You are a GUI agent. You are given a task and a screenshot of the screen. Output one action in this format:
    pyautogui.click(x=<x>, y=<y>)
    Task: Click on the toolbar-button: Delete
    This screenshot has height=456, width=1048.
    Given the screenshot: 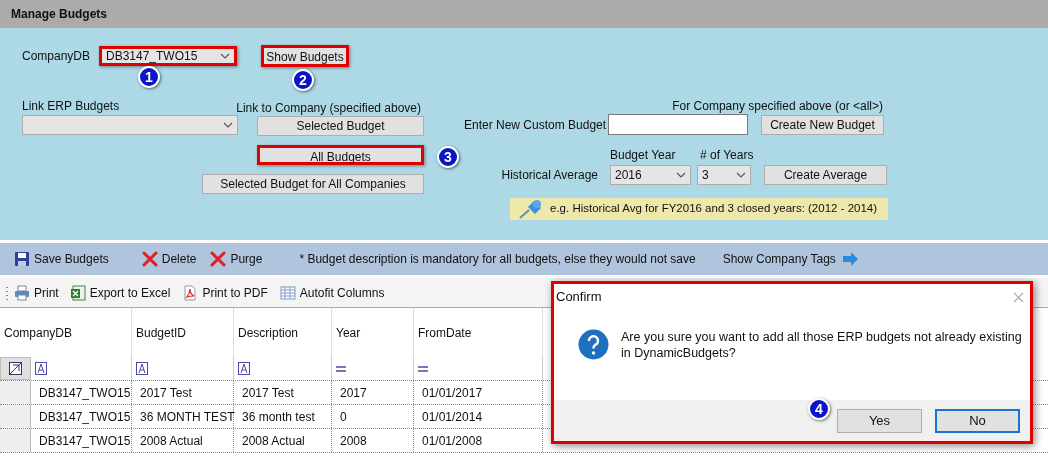 What is the action you would take?
    pyautogui.click(x=169, y=259)
    